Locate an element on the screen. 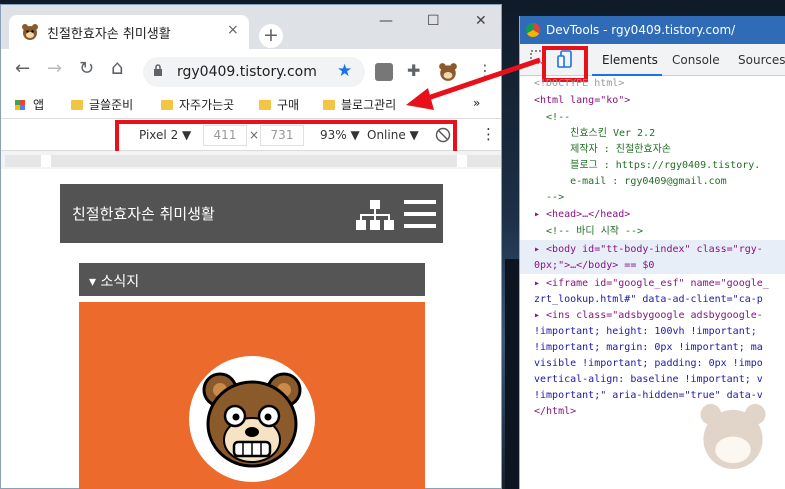  bookmark-star-icon: ★ is located at coordinates (344, 71).